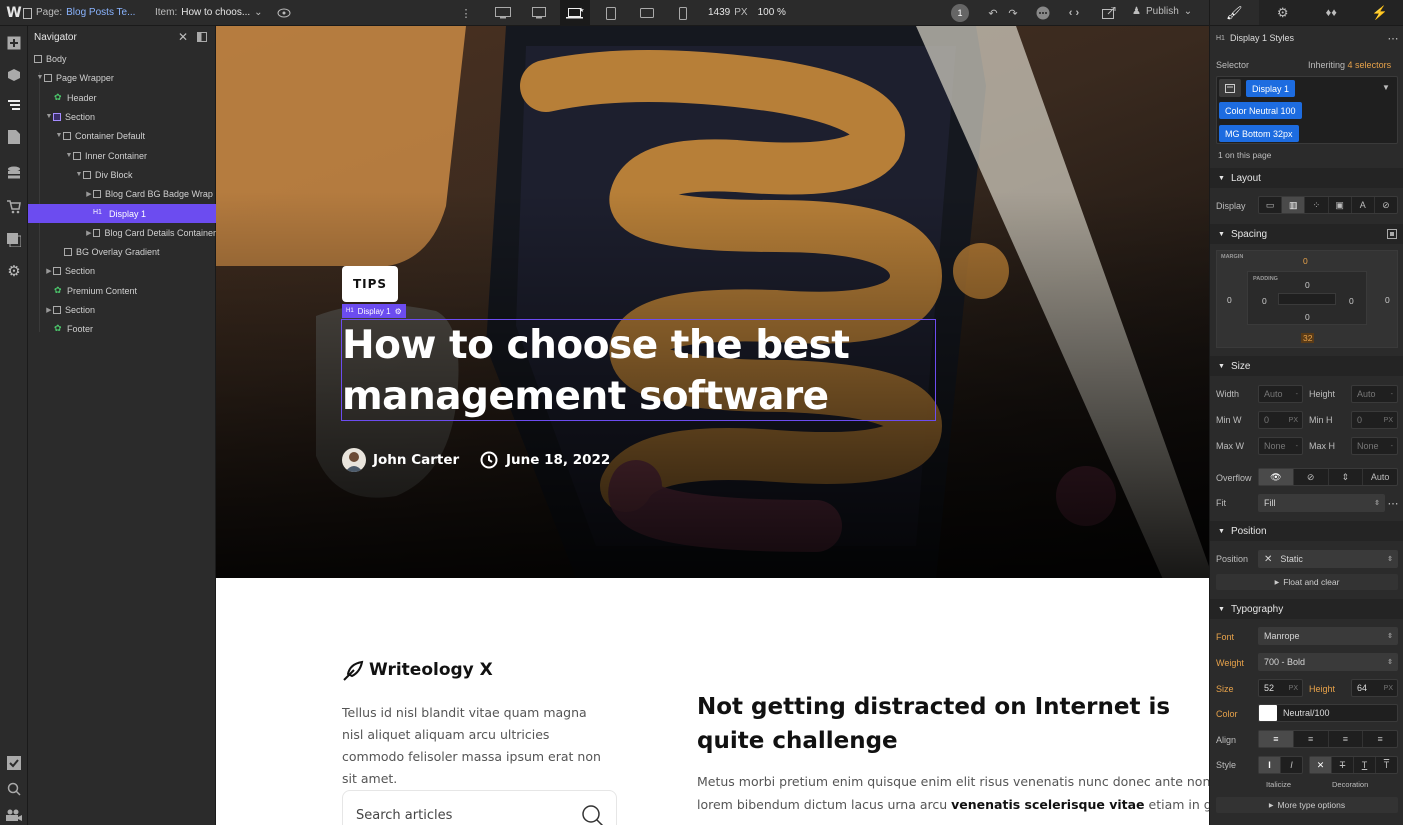 The height and width of the screenshot is (825, 1403). What do you see at coordinates (1328, 739) in the screenshot?
I see `text-align-segmented: ≡ ≡ ≡ ≡` at bounding box center [1328, 739].